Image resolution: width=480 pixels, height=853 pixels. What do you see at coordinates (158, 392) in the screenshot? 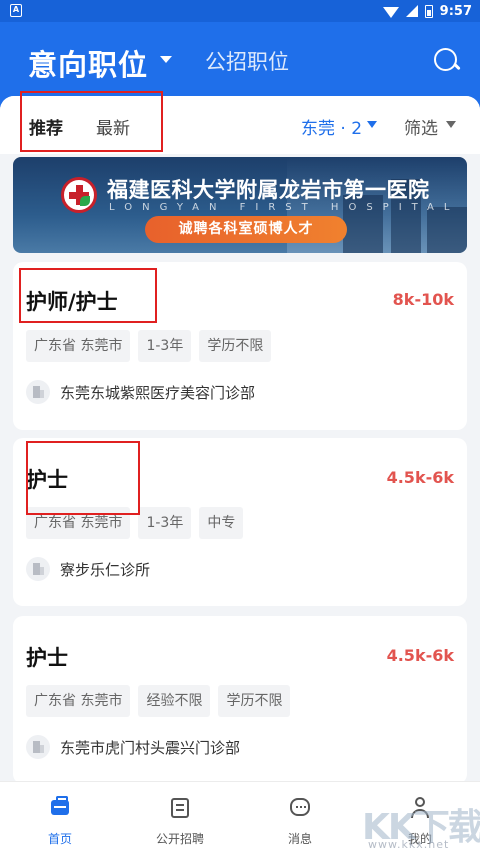
I see `company-name: 东莞东城紫熙医疗美容门诊部` at bounding box center [158, 392].